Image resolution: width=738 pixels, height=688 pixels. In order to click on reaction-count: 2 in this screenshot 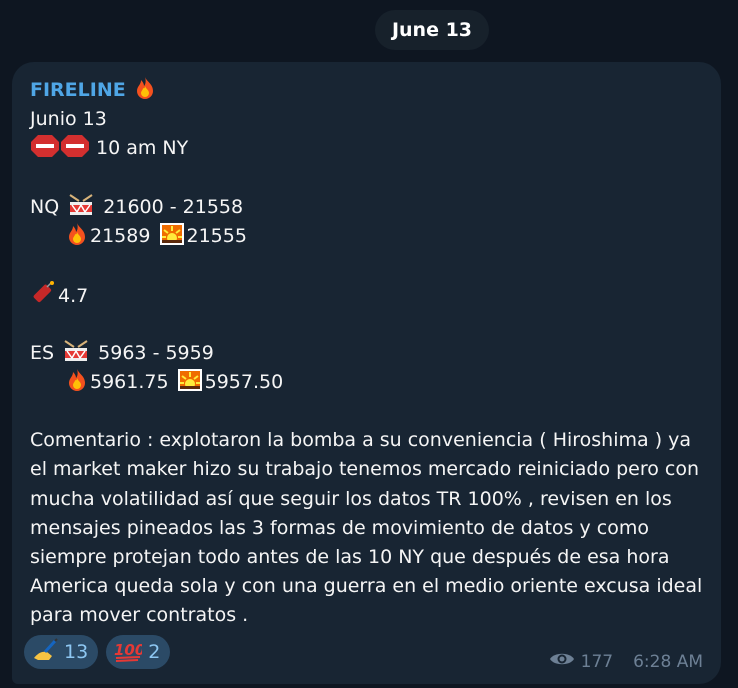, I will do `click(154, 652)`.